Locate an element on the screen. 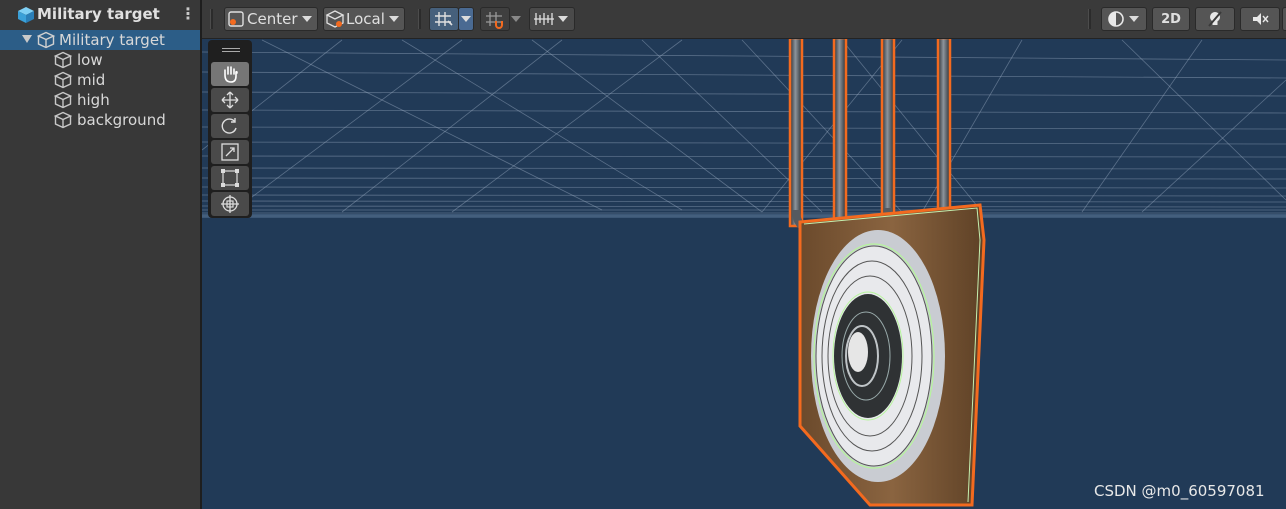 The width and height of the screenshot is (1286, 509). snap-magnet-icon is located at coordinates (494, 20).